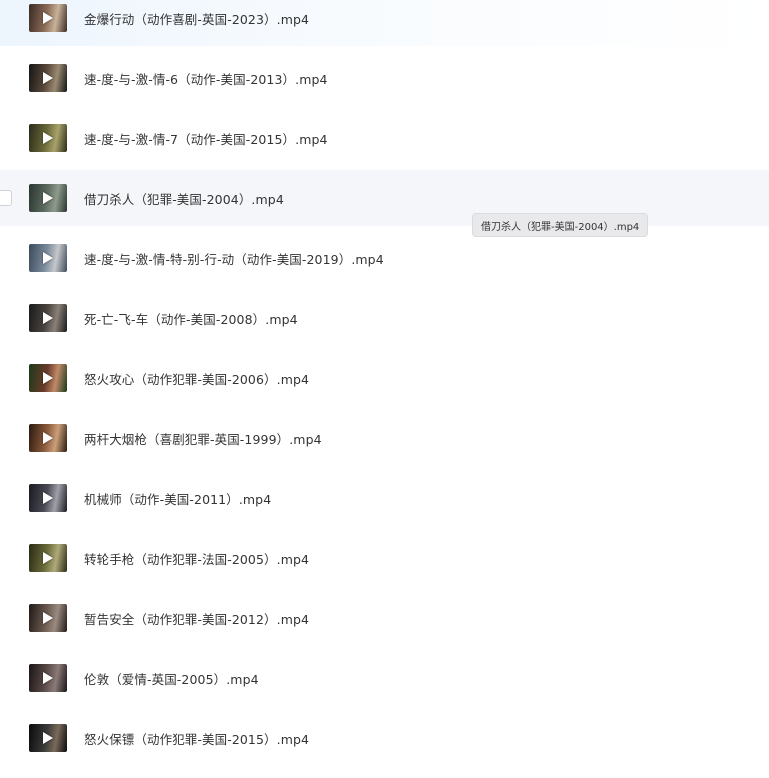  What do you see at coordinates (560, 225) in the screenshot?
I see `filename-tooltip: 借刀杀人（犯罪-美国-2004）.mp4` at bounding box center [560, 225].